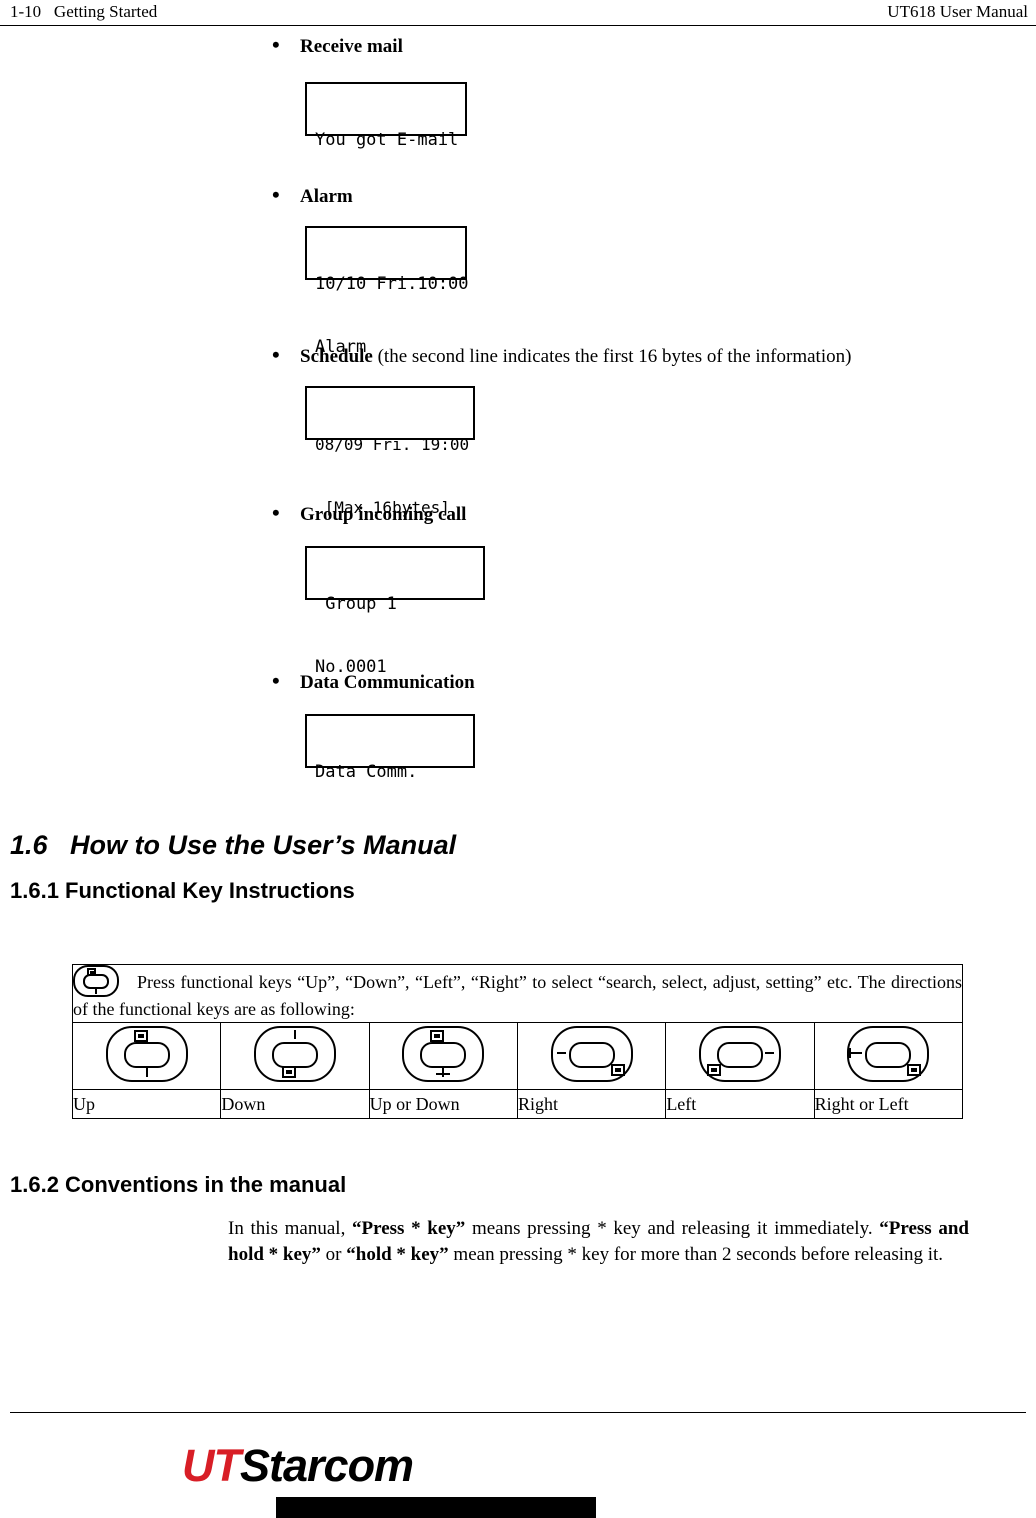  I want to click on lcd-line-1: You got E-mail, so click(387, 140).